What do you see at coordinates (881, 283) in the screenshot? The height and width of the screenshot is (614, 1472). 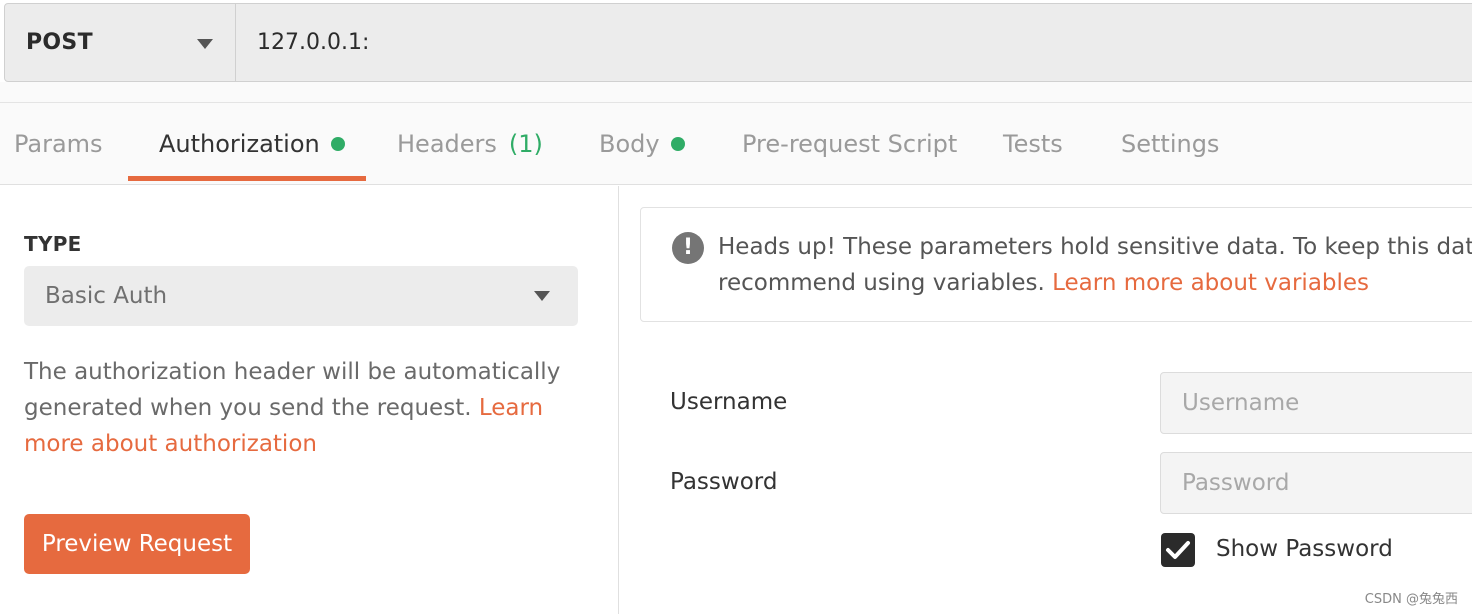 I see `alert-line-2-text: recommend using variables.` at bounding box center [881, 283].